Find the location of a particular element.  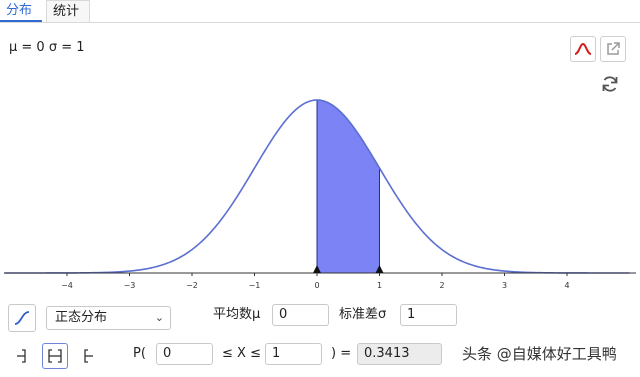

x-tick-label: 1 is located at coordinates (379, 285).